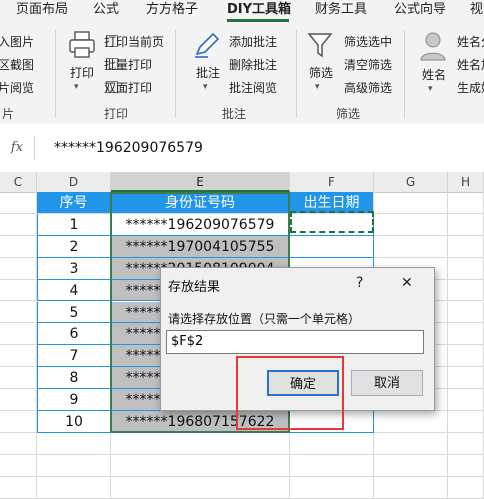 This screenshot has height=499, width=484. I want to click on ribbon-image-view: 图片阅览, so click(17, 87).